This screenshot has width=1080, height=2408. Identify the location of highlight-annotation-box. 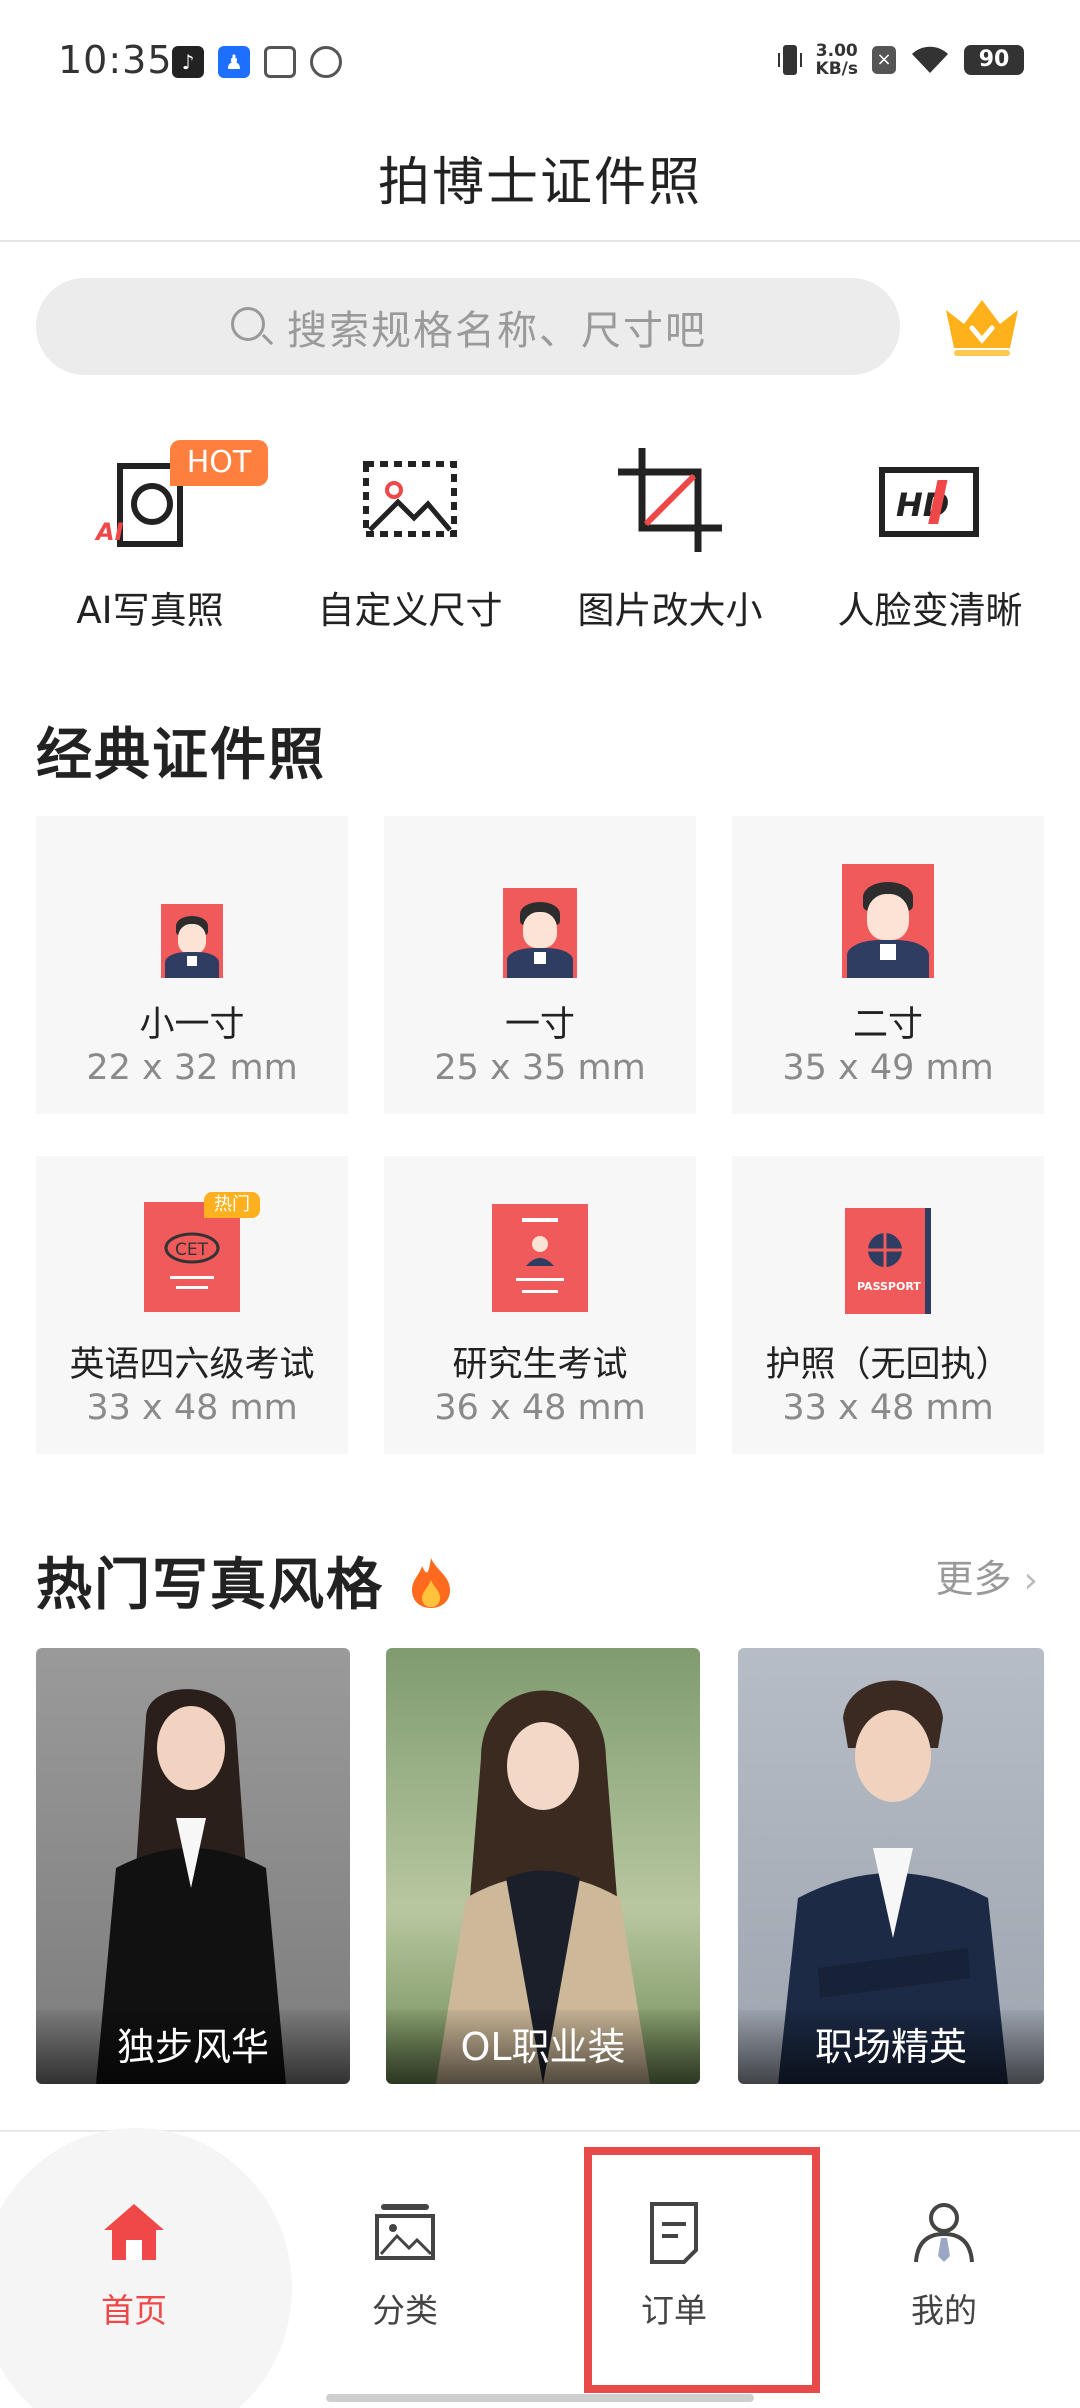
(702, 2270).